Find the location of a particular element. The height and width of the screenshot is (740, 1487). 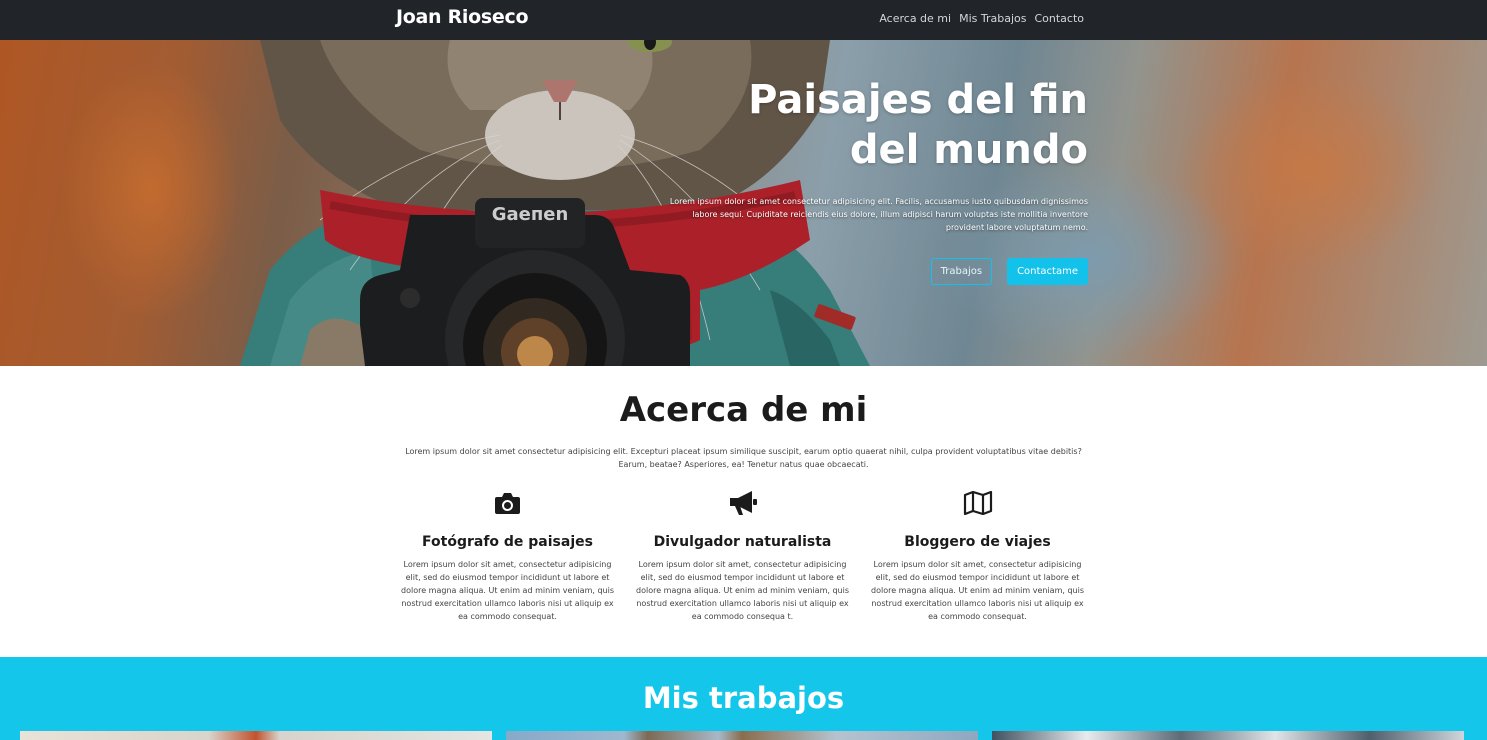

map-icon is located at coordinates (977, 503).